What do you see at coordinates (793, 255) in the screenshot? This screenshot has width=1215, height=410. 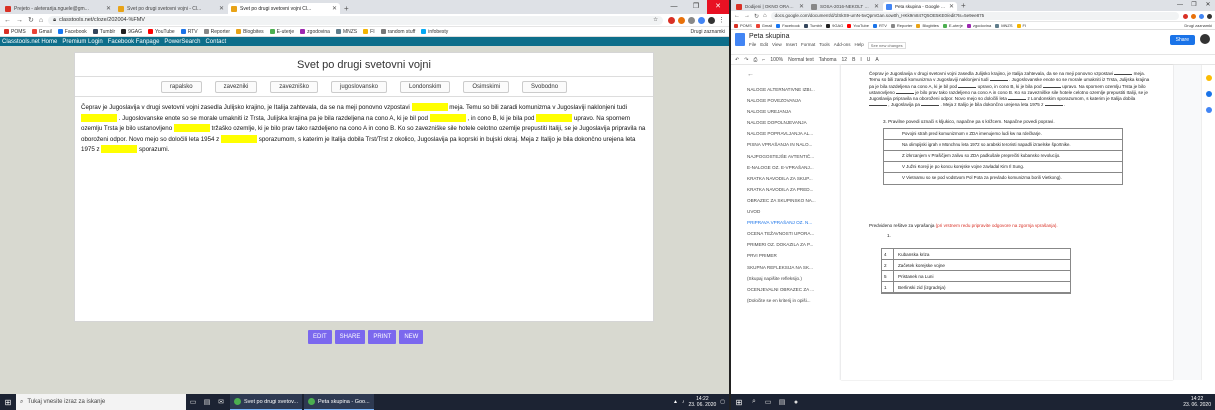 I see `outline-item: PRVI PRIMER` at bounding box center [793, 255].